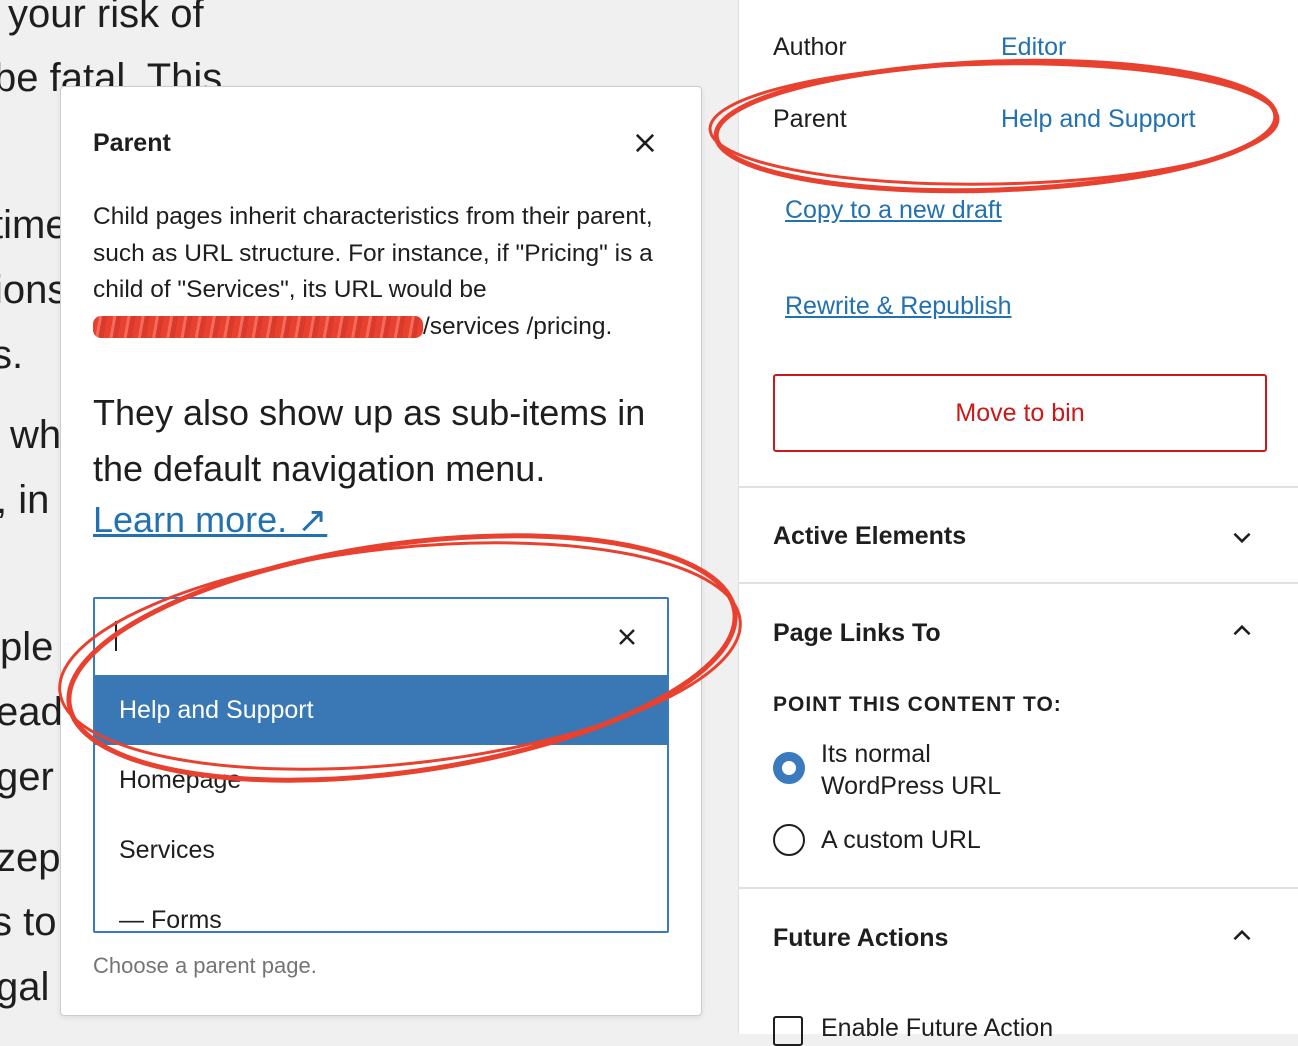 The width and height of the screenshot is (1298, 1046). Describe the element at coordinates (205, 965) in the screenshot. I see `combobox-help-text: Choose a parent page.` at that location.